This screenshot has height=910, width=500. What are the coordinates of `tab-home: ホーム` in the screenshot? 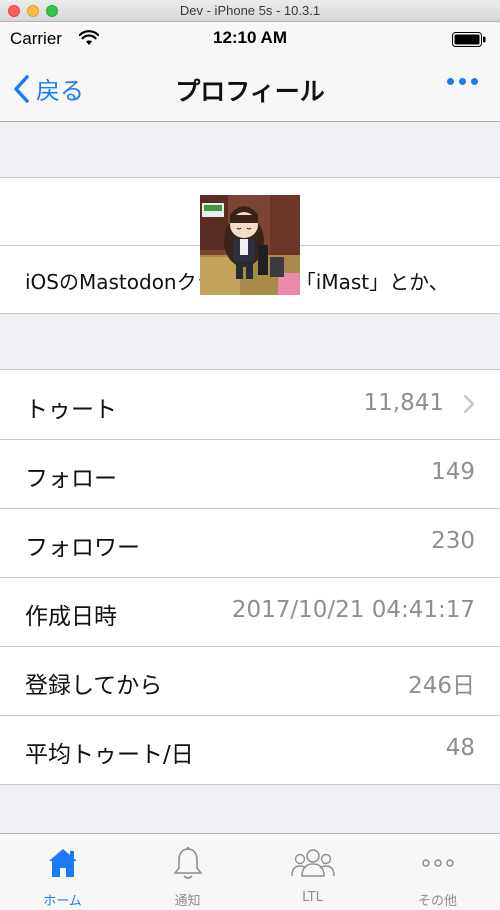 It's located at (62, 872).